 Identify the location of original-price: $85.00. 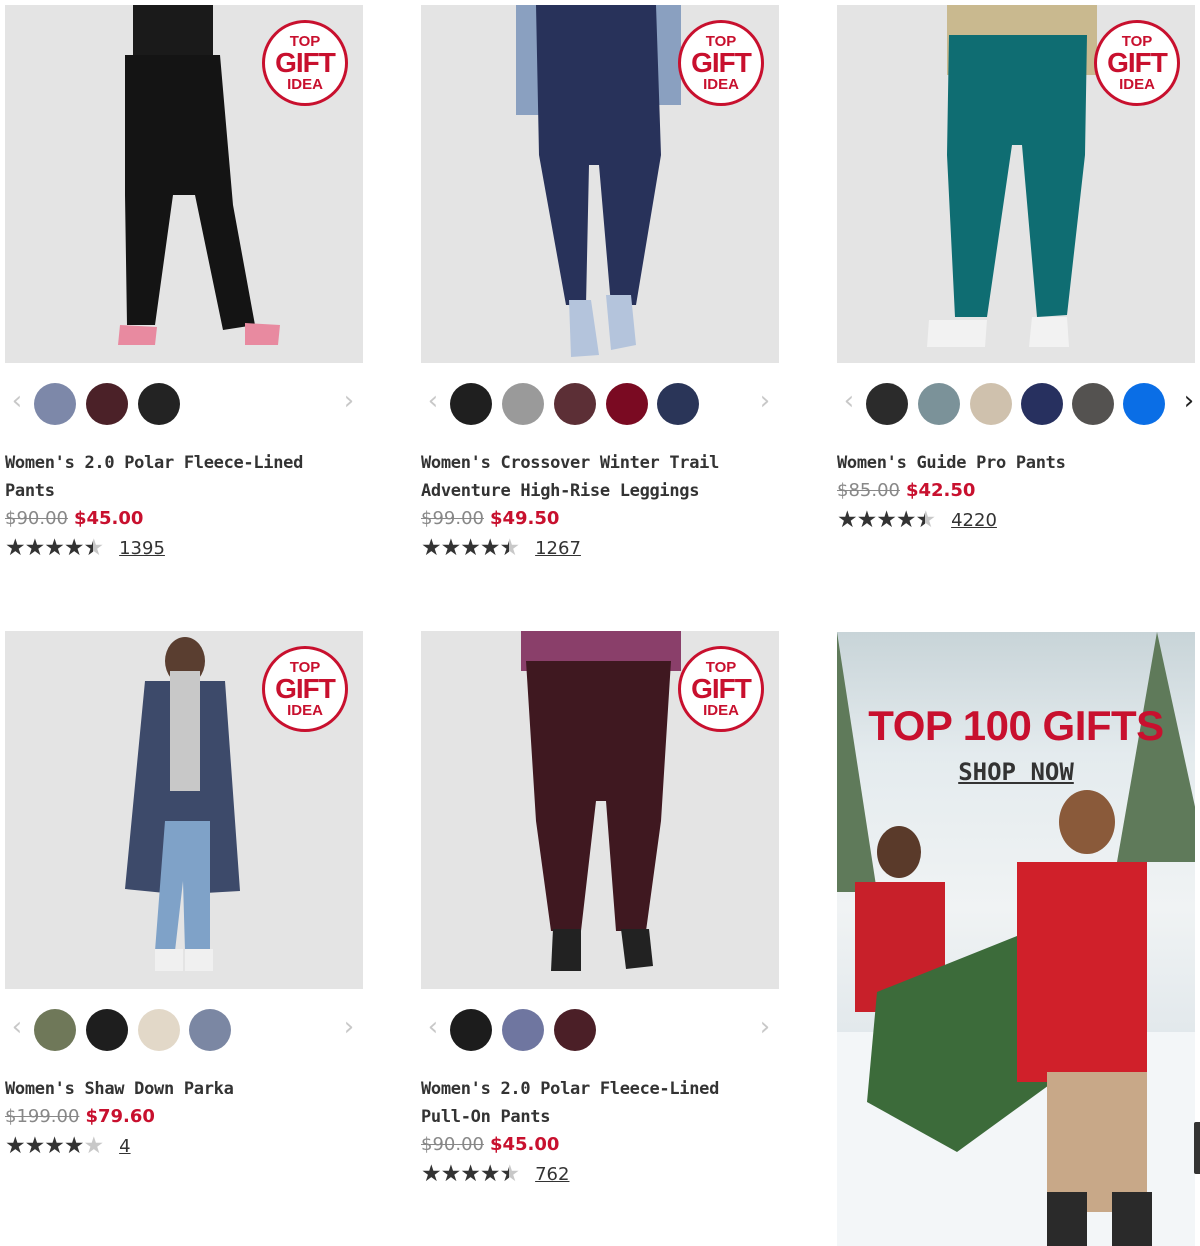
(868, 490).